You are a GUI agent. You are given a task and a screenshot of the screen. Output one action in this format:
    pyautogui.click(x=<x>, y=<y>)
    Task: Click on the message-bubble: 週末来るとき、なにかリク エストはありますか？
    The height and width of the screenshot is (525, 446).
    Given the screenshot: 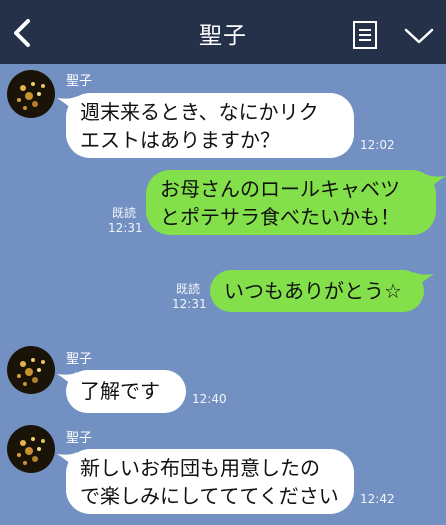 What is the action you would take?
    pyautogui.click(x=210, y=125)
    